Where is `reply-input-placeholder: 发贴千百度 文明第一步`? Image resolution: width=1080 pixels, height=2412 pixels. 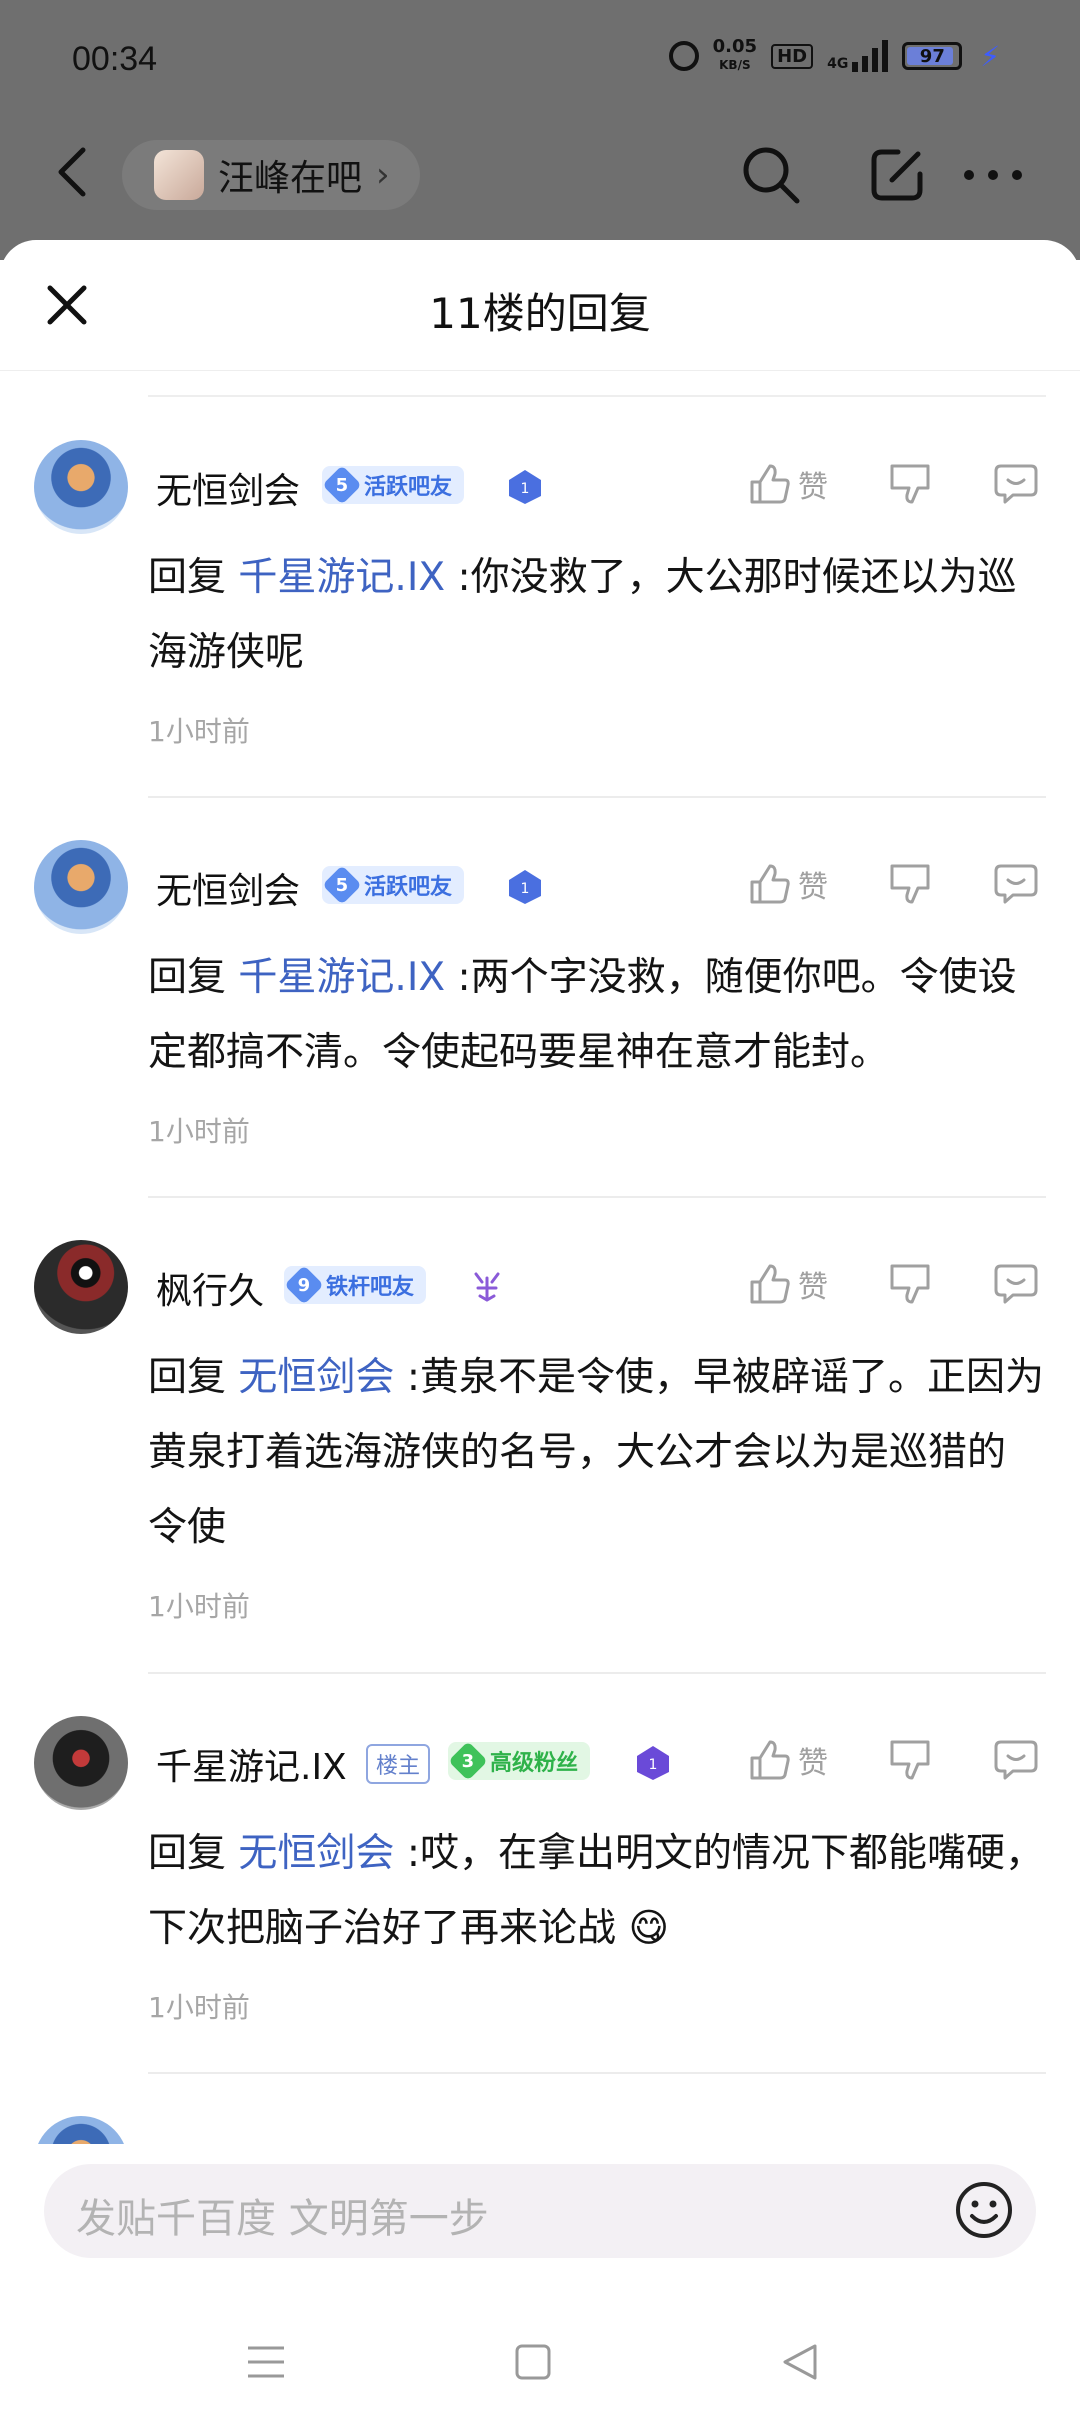
reply-input-placeholder: 发贴千百度 文明第一步 is located at coordinates (282, 2219).